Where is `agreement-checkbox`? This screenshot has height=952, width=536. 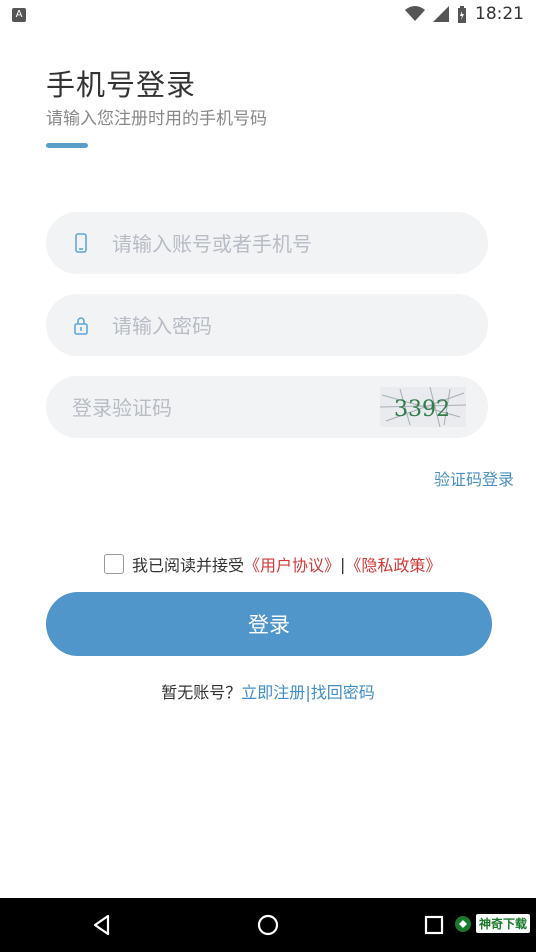
agreement-checkbox is located at coordinates (114, 564).